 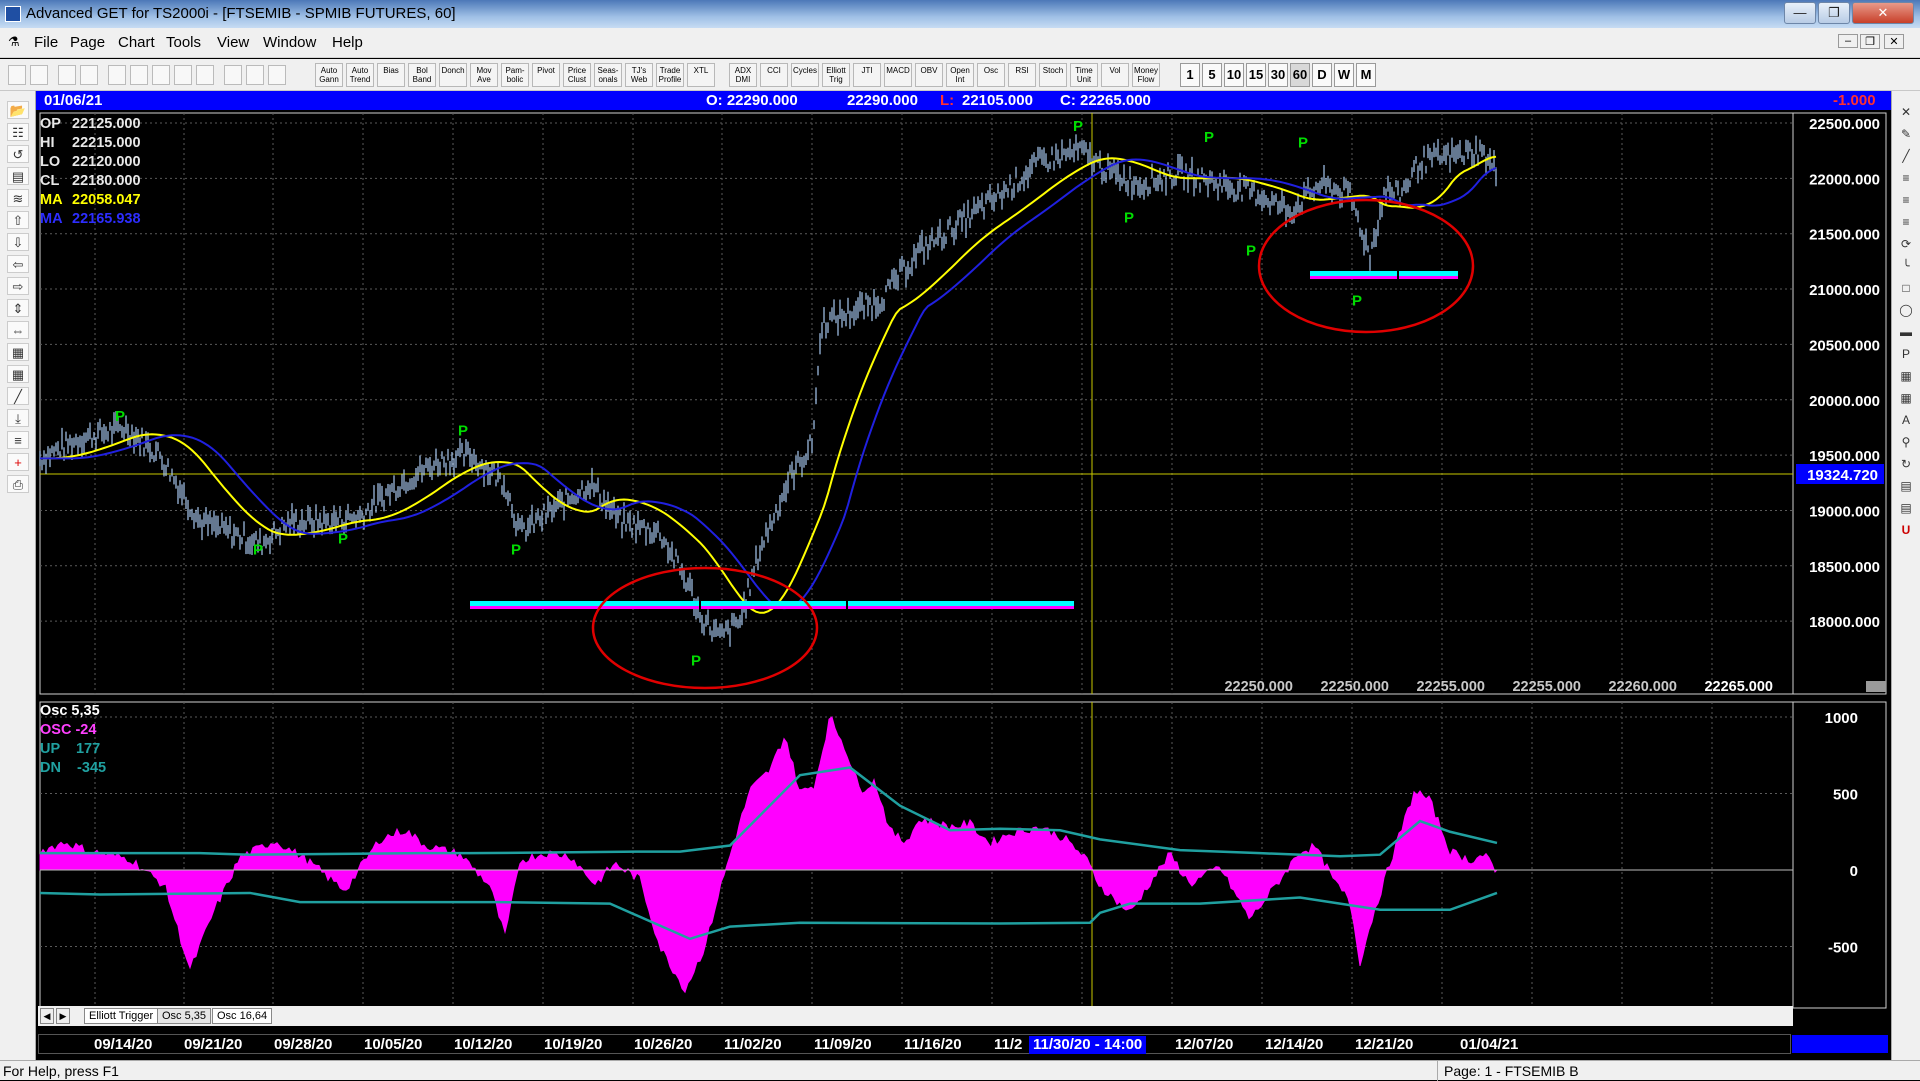 I want to click on y-tick-label: 20500.000, so click(x=1844, y=345).